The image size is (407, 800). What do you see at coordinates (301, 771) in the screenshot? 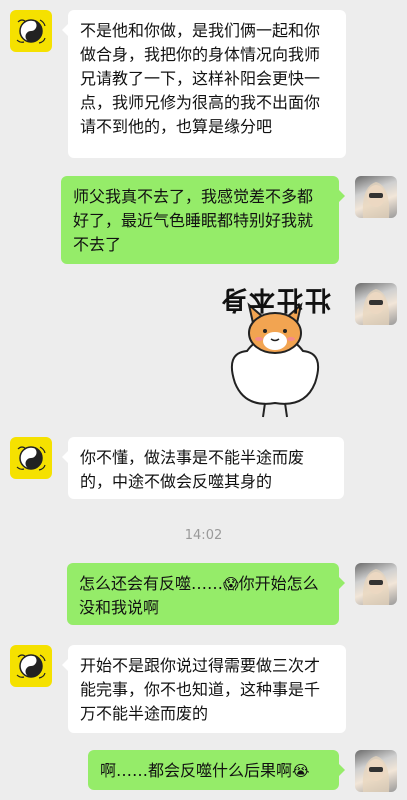
I see `crying-emoji-icon: 😭` at bounding box center [301, 771].